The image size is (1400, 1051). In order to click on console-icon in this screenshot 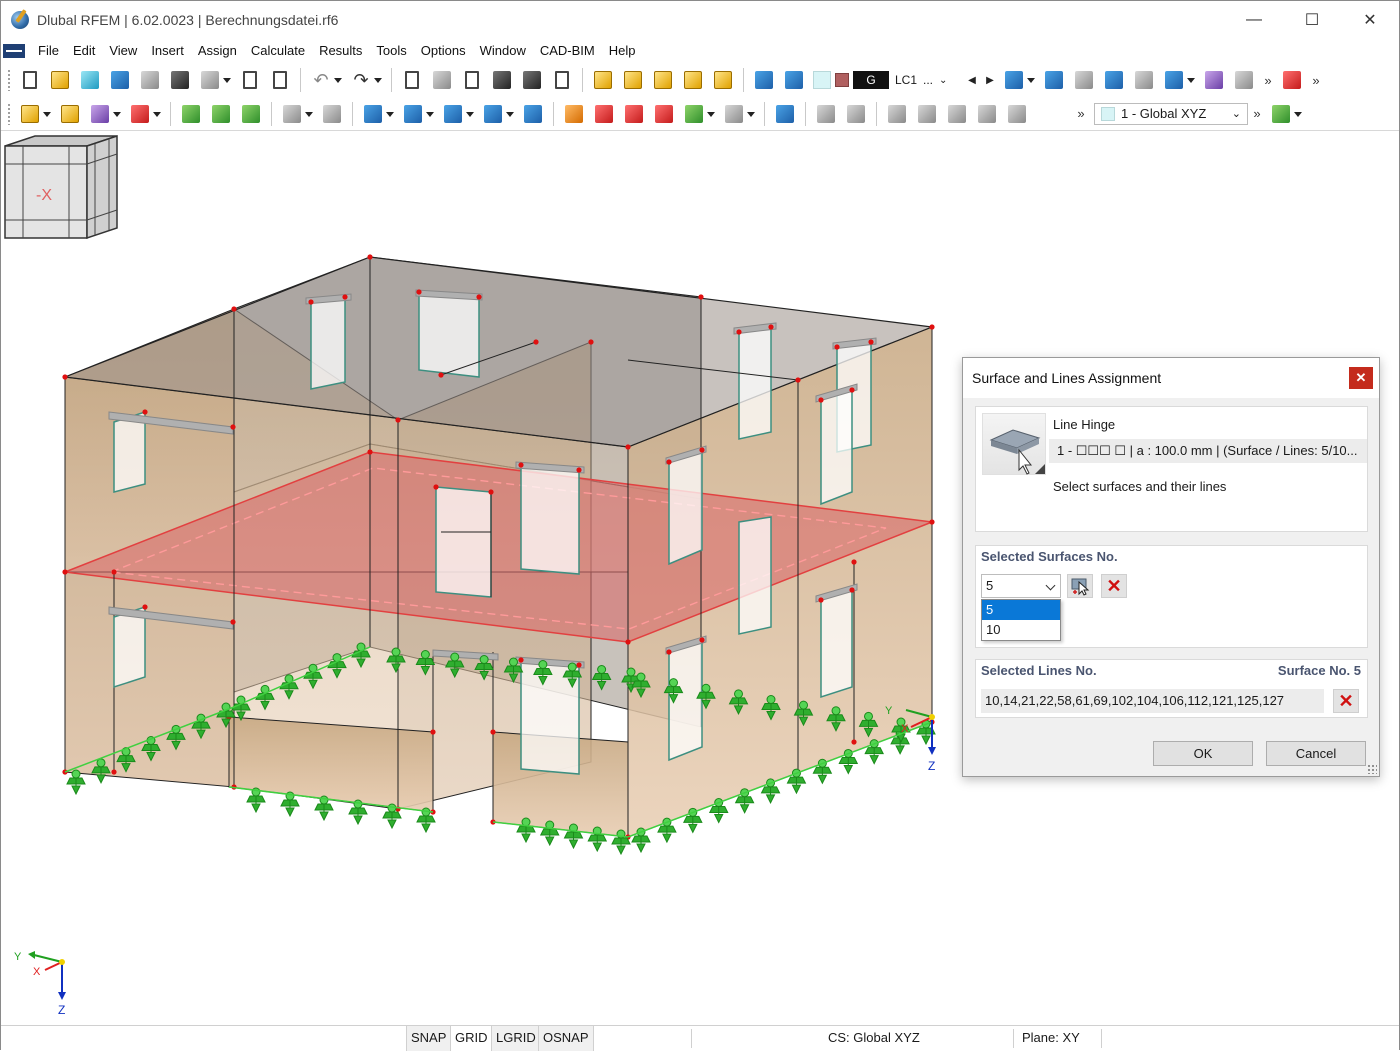, I will do `click(502, 80)`.